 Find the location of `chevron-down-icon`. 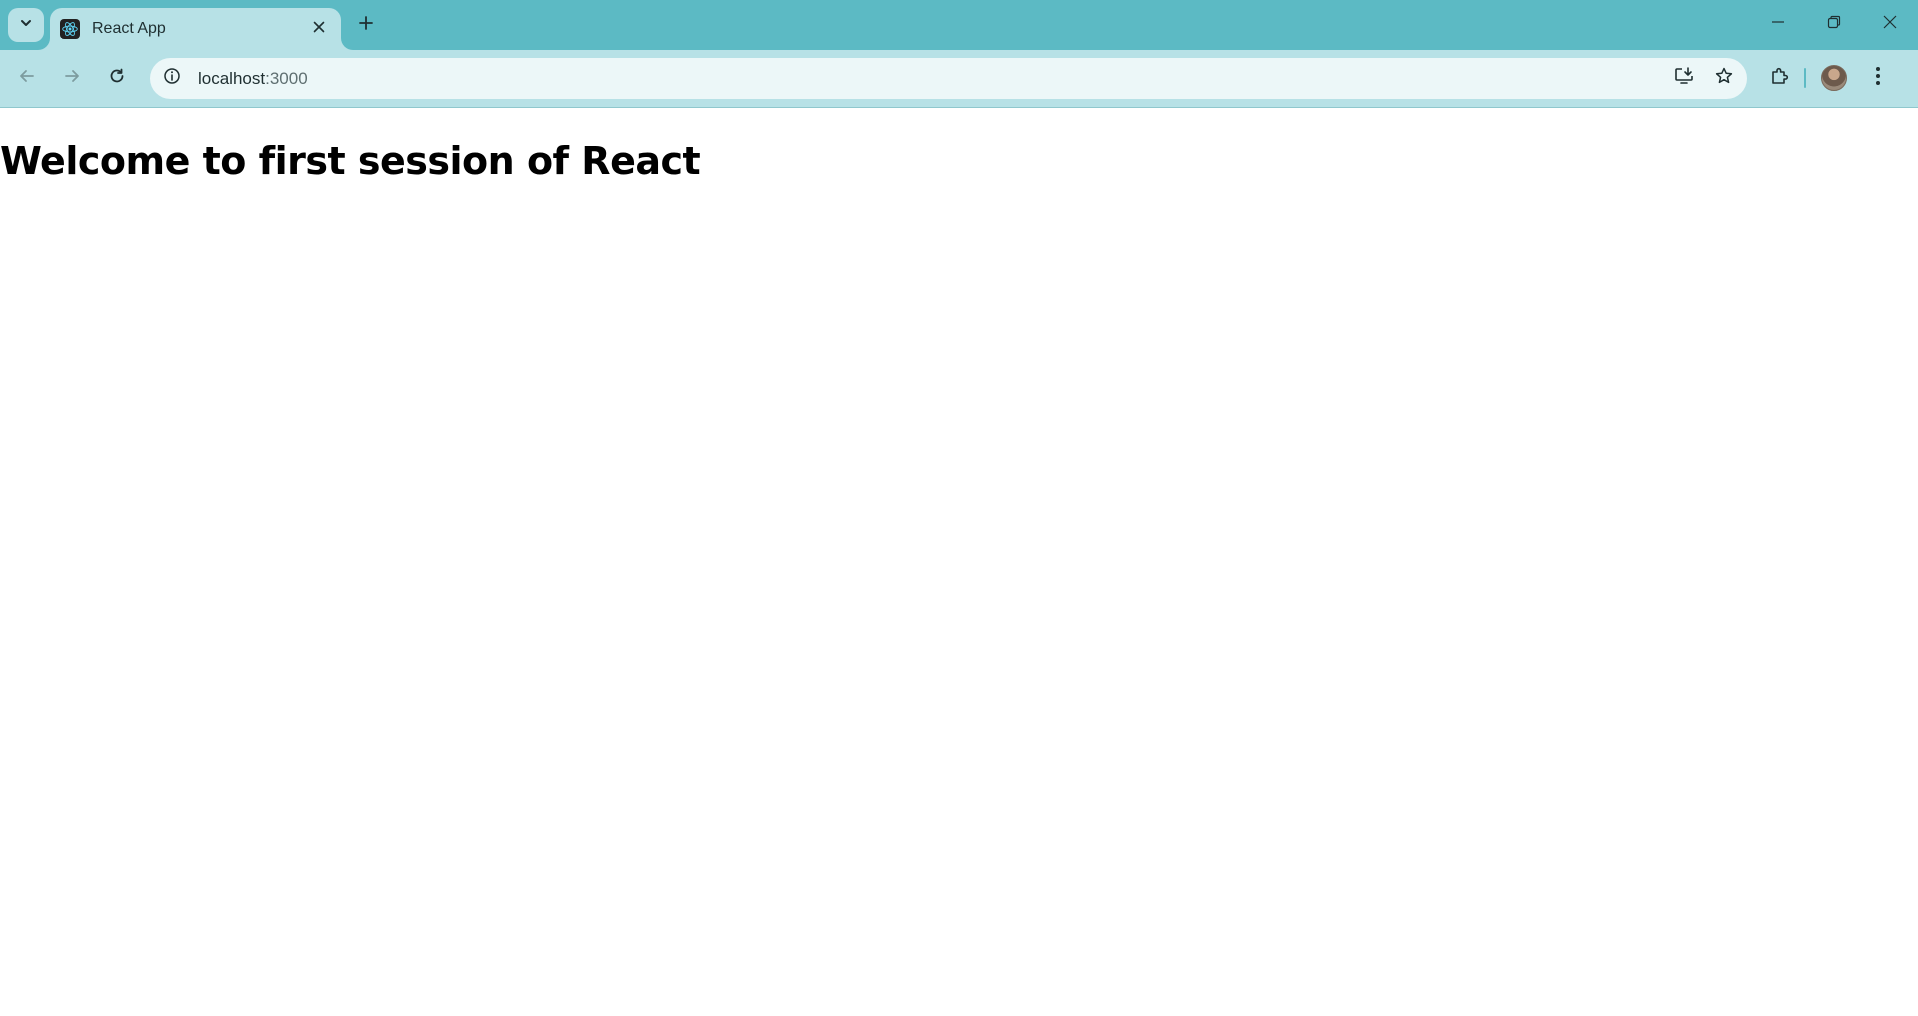

chevron-down-icon is located at coordinates (26, 25).